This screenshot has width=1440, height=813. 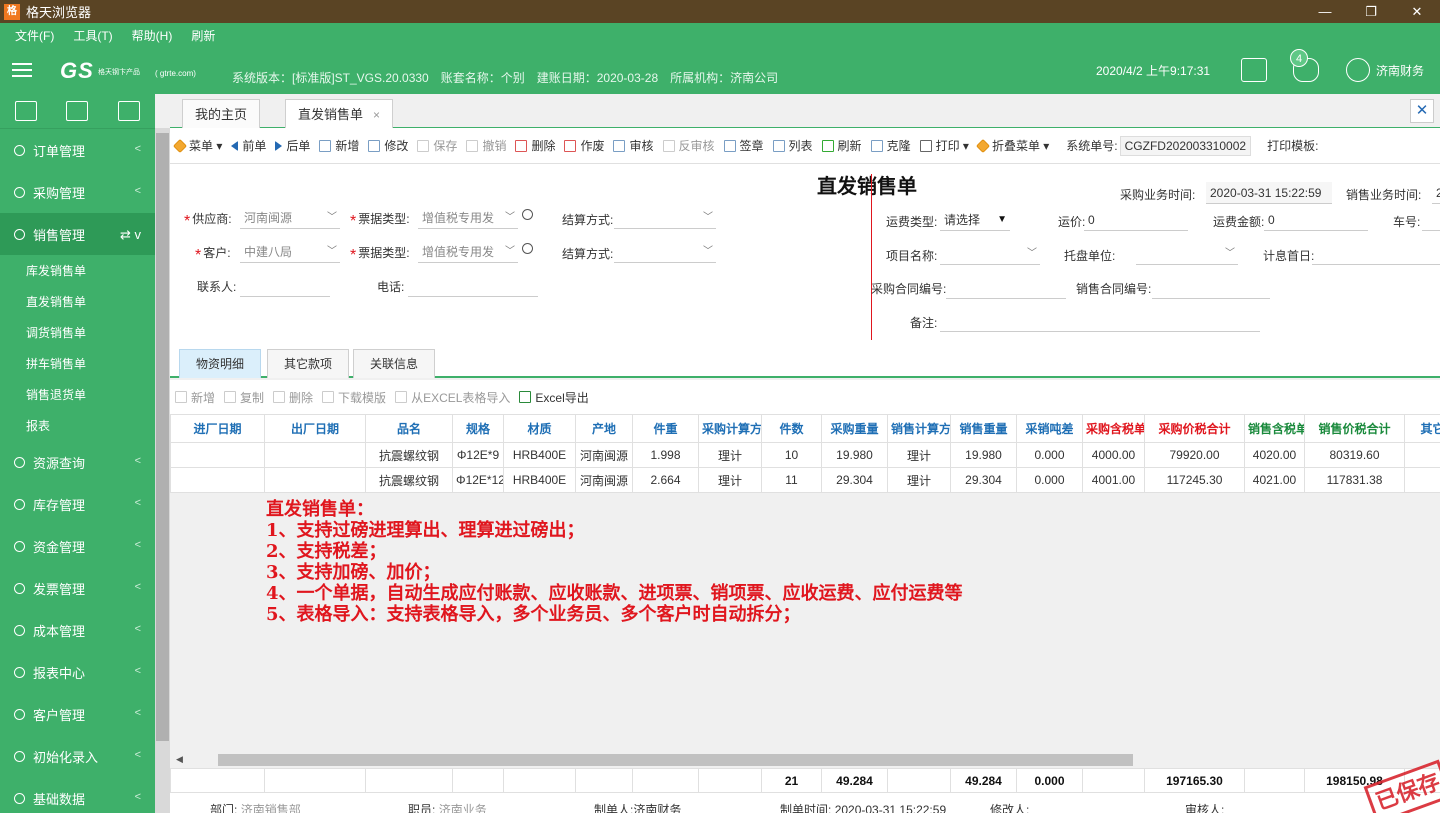 I want to click on freight-type-select: 请选择 ▼, so click(x=975, y=220).